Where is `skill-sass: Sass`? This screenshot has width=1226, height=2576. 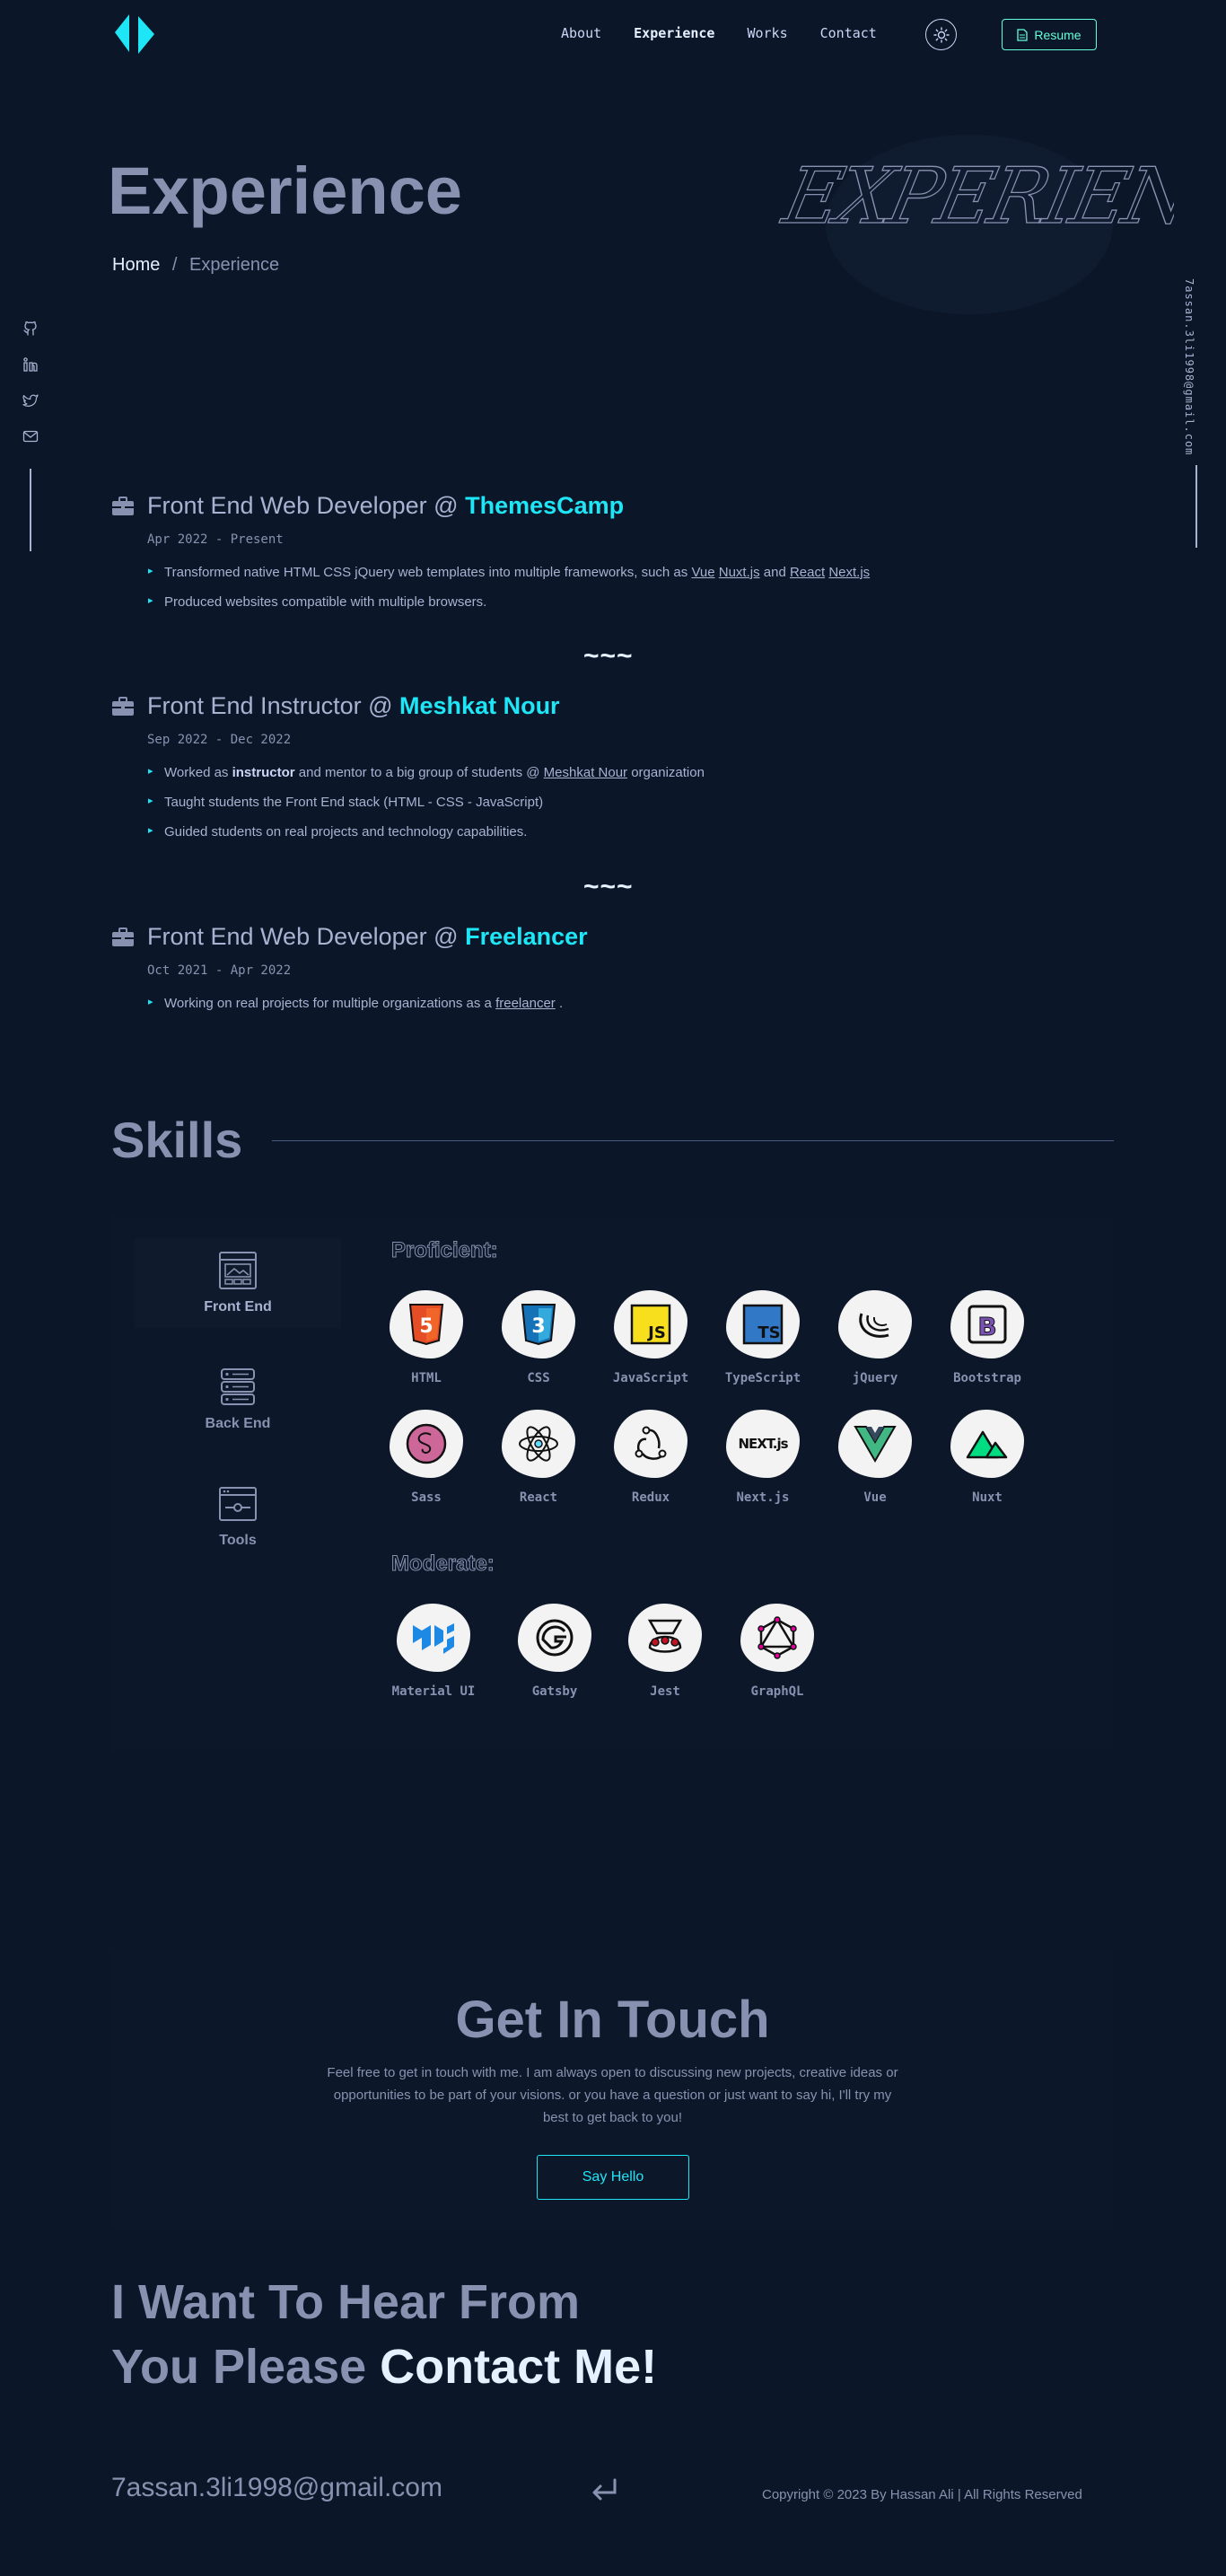
skill-sass: Sass is located at coordinates (427, 1457).